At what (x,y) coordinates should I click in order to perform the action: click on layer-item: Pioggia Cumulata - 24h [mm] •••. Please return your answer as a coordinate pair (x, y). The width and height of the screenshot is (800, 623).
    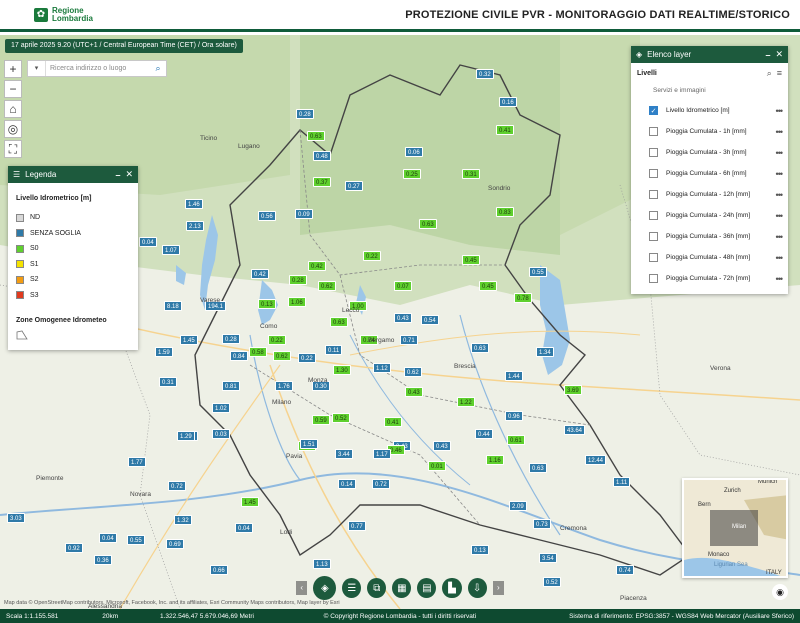
    Looking at the image, I should click on (709, 215).